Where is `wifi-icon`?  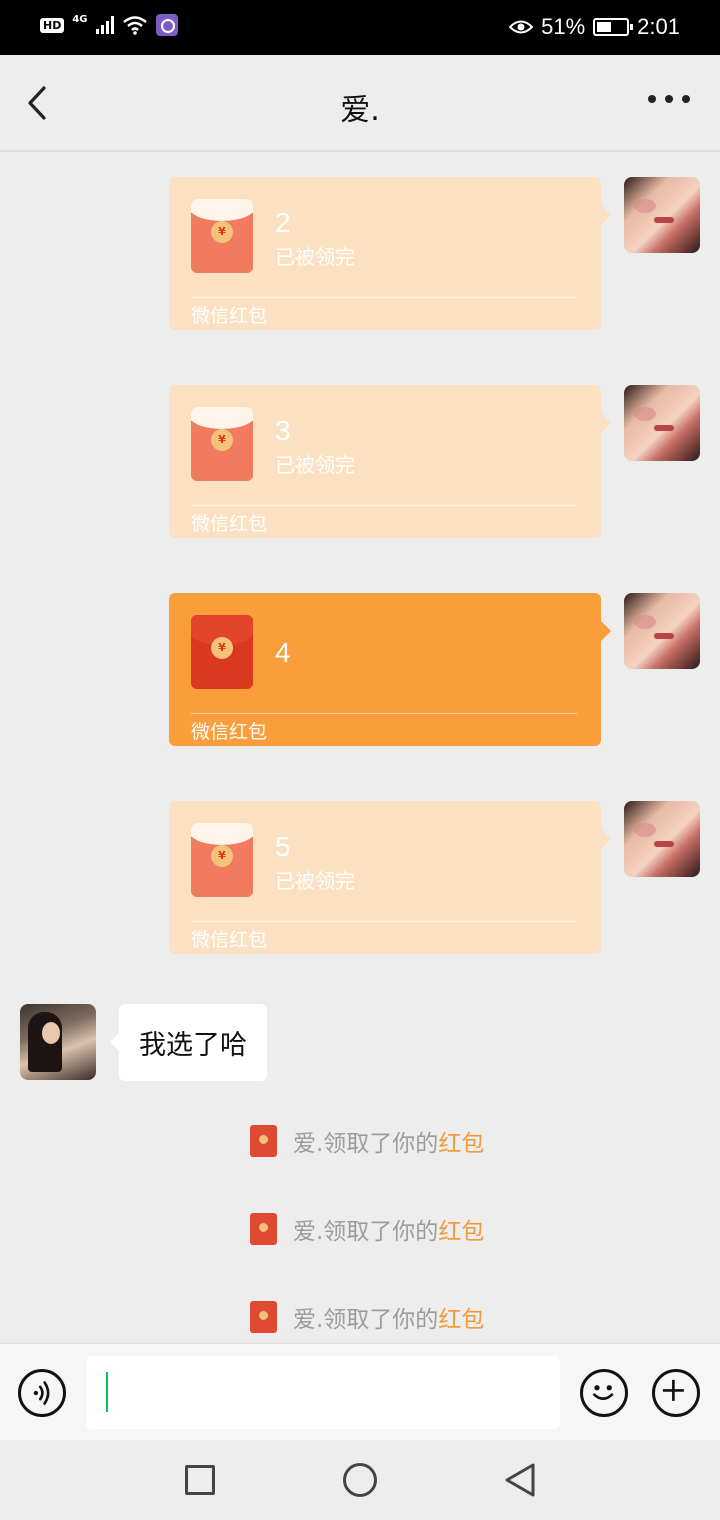 wifi-icon is located at coordinates (134, 25).